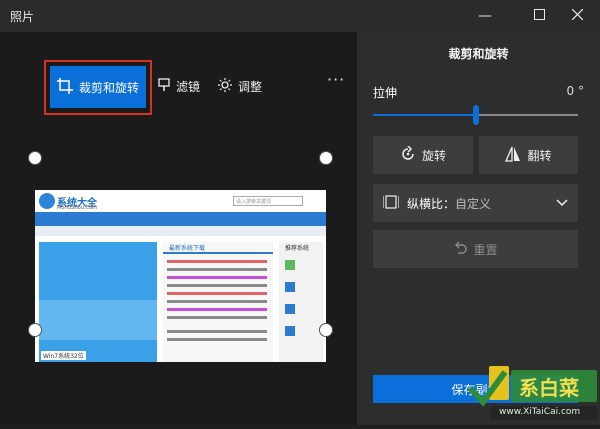  I want to click on aspect-ratio-dropdown: 纵横比： 自定义, so click(475, 203).